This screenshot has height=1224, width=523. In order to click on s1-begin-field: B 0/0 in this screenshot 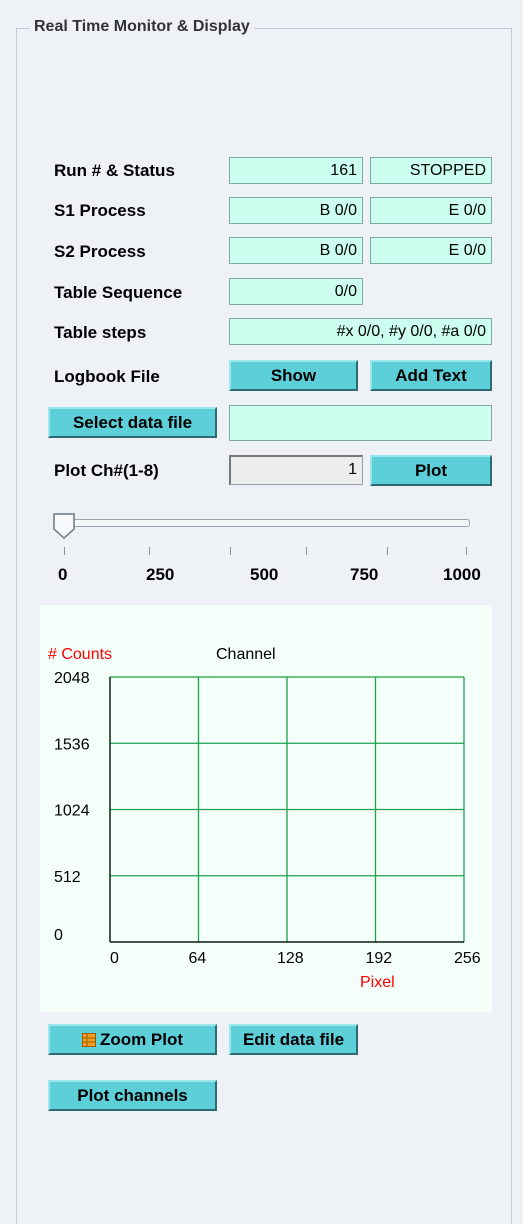, I will do `click(296, 210)`.